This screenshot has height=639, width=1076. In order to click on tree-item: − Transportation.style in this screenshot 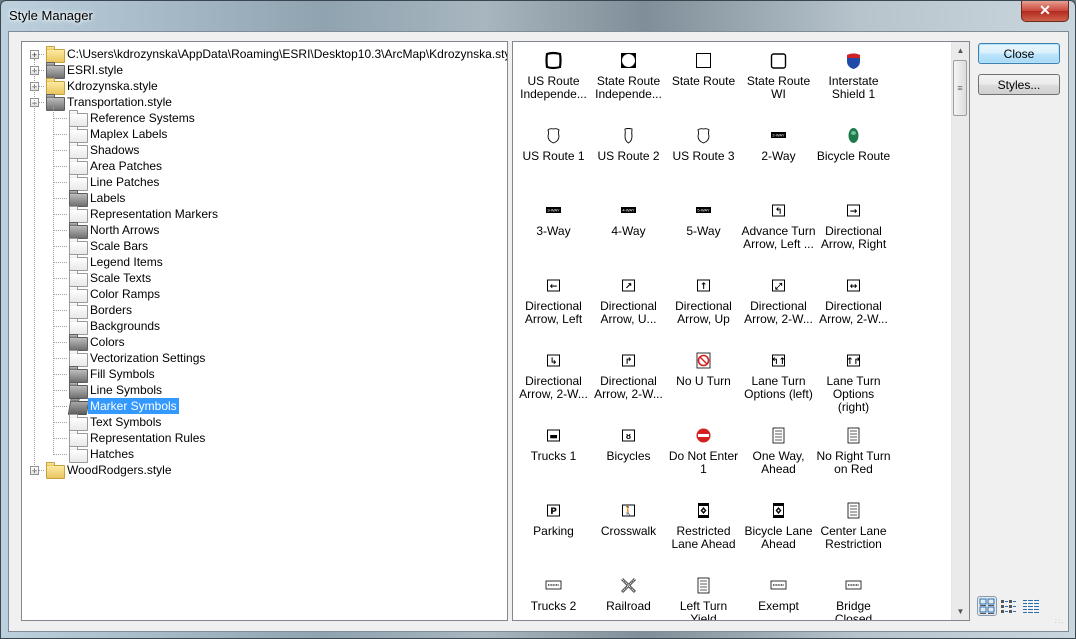, I will do `click(262, 102)`.